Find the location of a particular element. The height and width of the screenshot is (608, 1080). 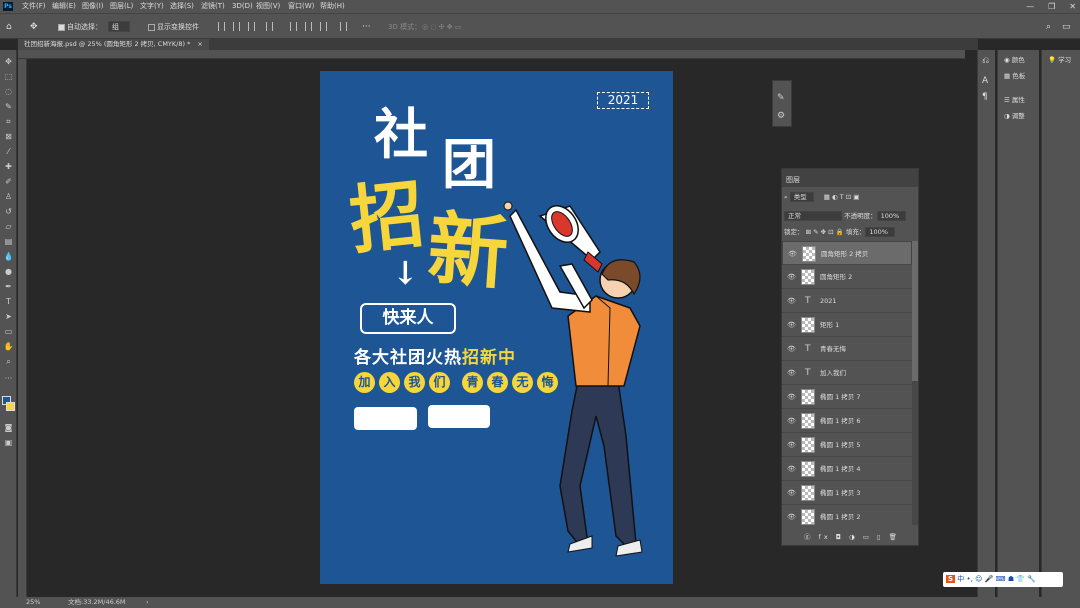

close-button: ✕ is located at coordinates (1072, 6).